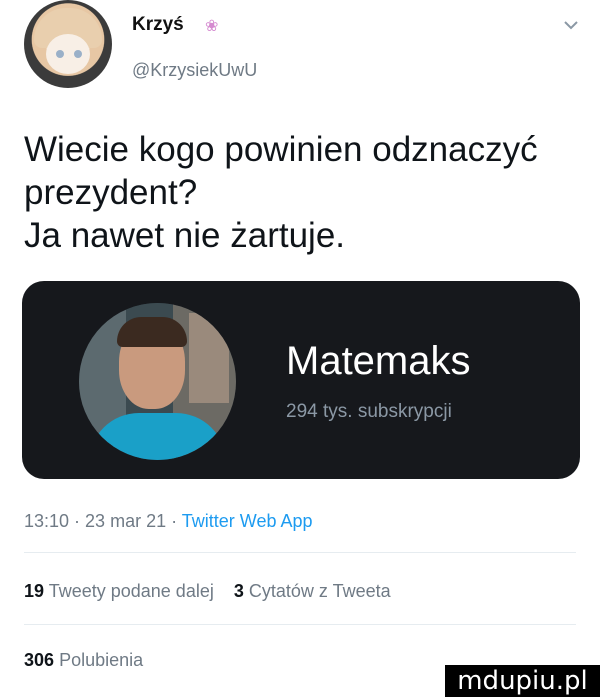 The width and height of the screenshot is (600, 697). I want to click on tweet-metadata: 13:10 · 23 mar 21 · Twitter Web App, so click(168, 521).